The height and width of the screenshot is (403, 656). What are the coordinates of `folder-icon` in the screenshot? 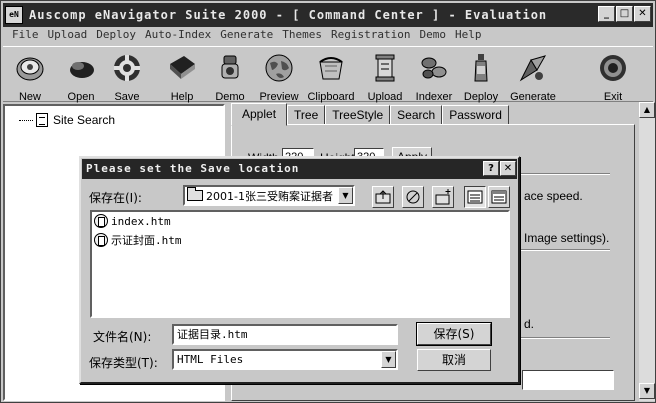 It's located at (195, 194).